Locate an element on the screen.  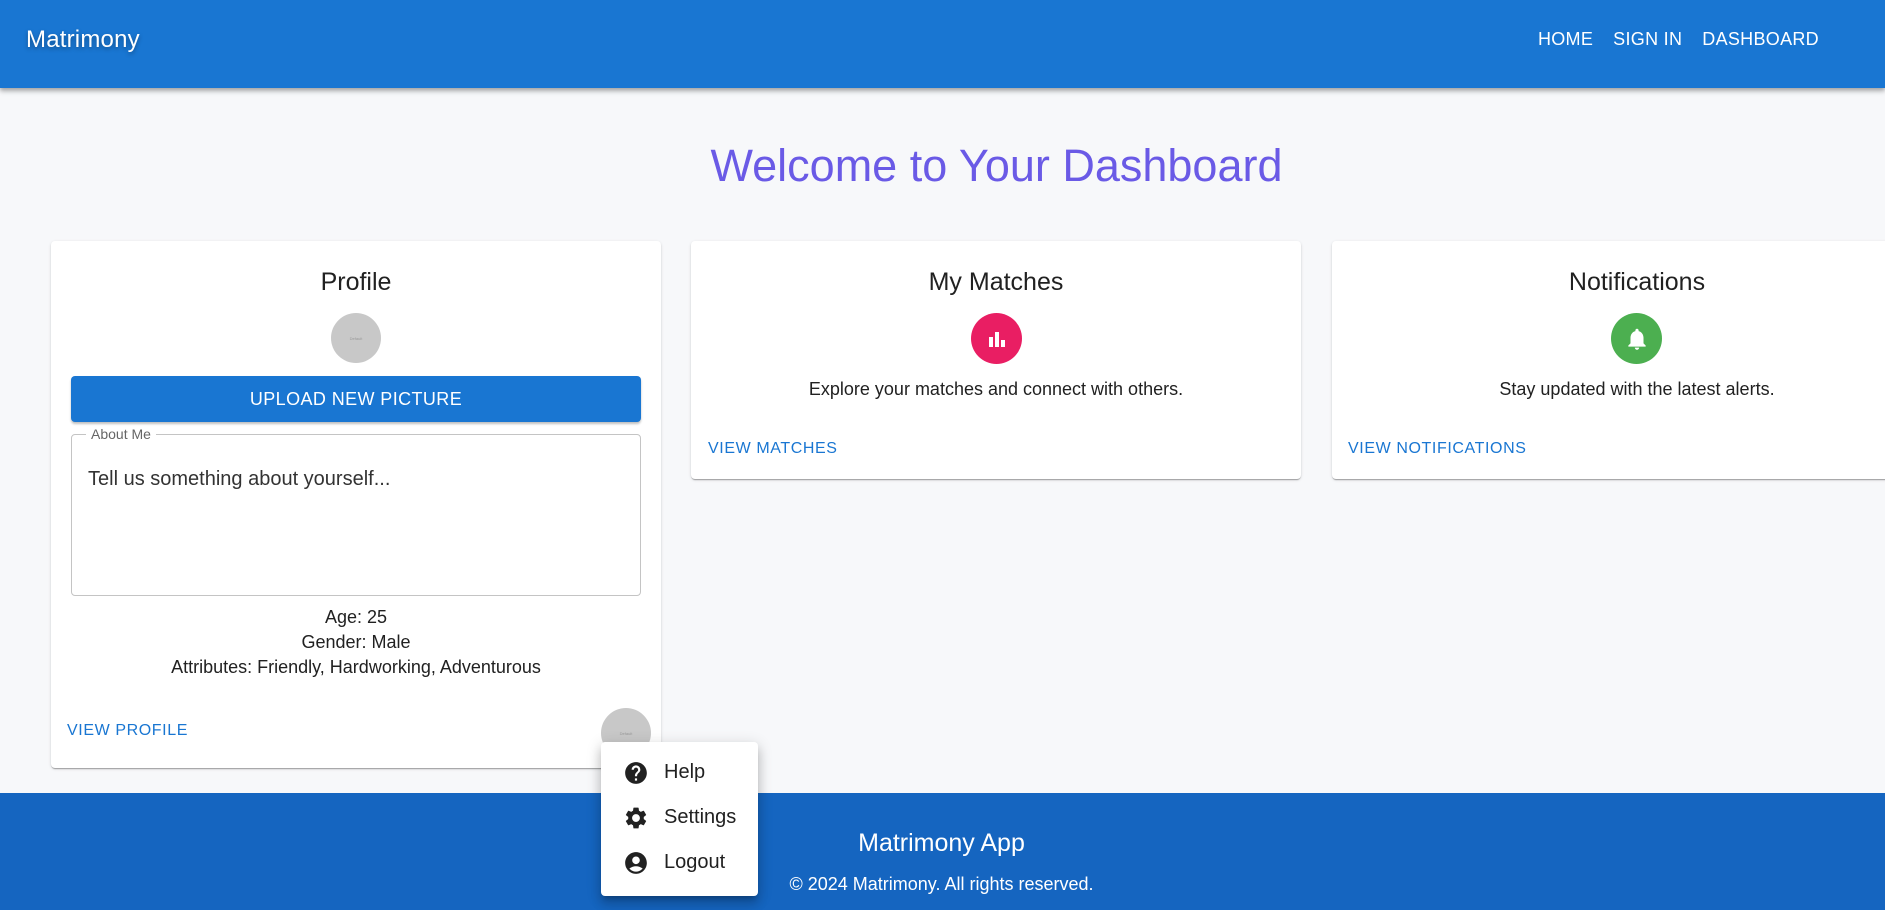
footer-copyright: © 2024 Matrimony. All rights reserved. is located at coordinates (941, 884).